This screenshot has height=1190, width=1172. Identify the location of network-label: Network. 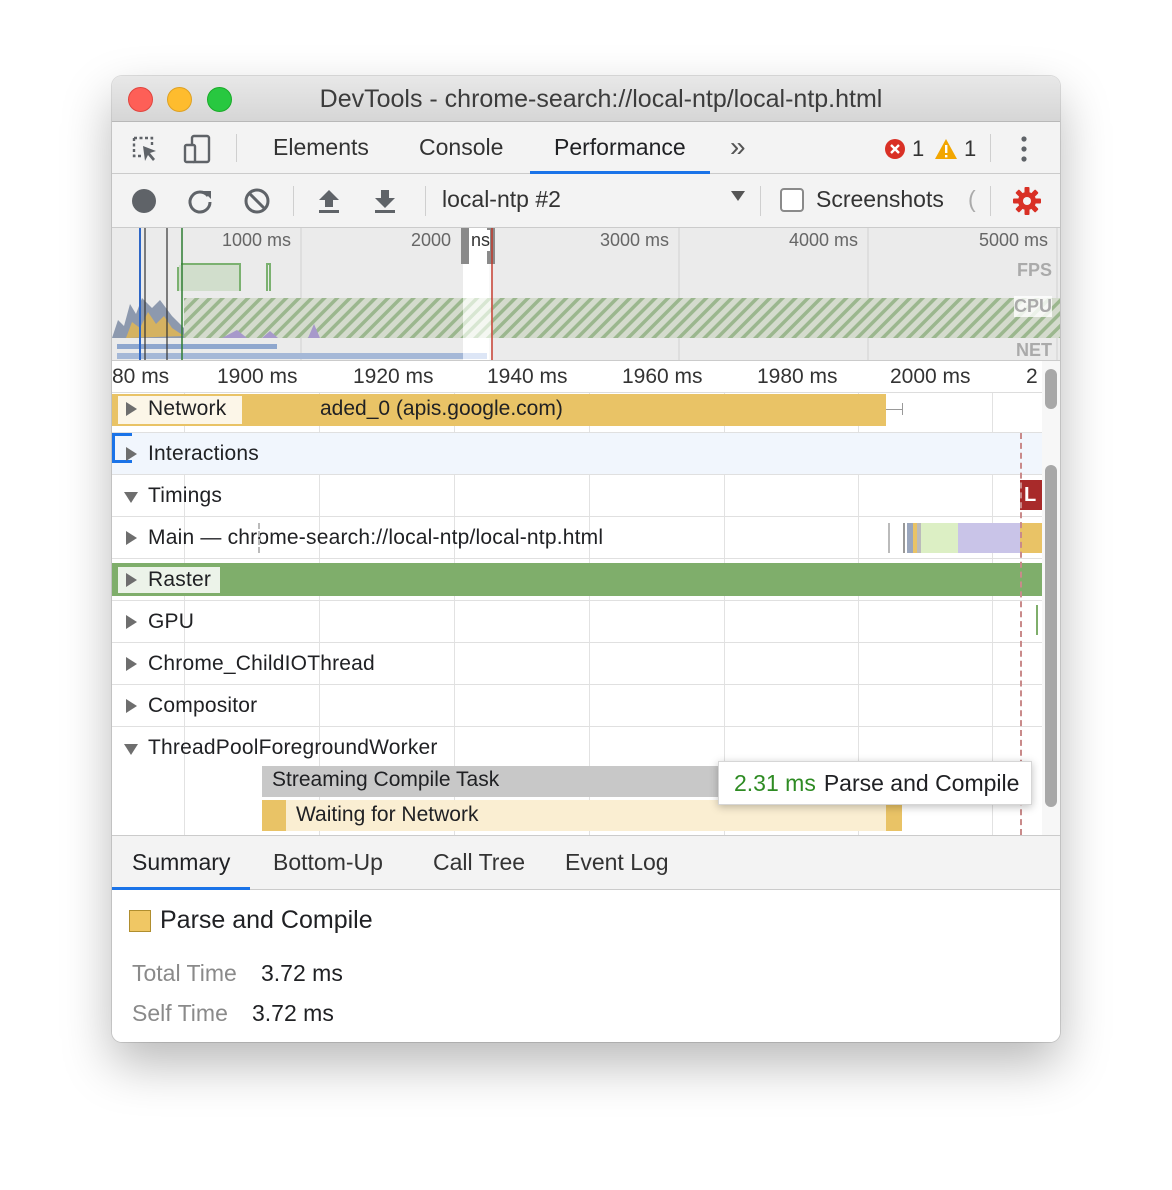
(187, 408).